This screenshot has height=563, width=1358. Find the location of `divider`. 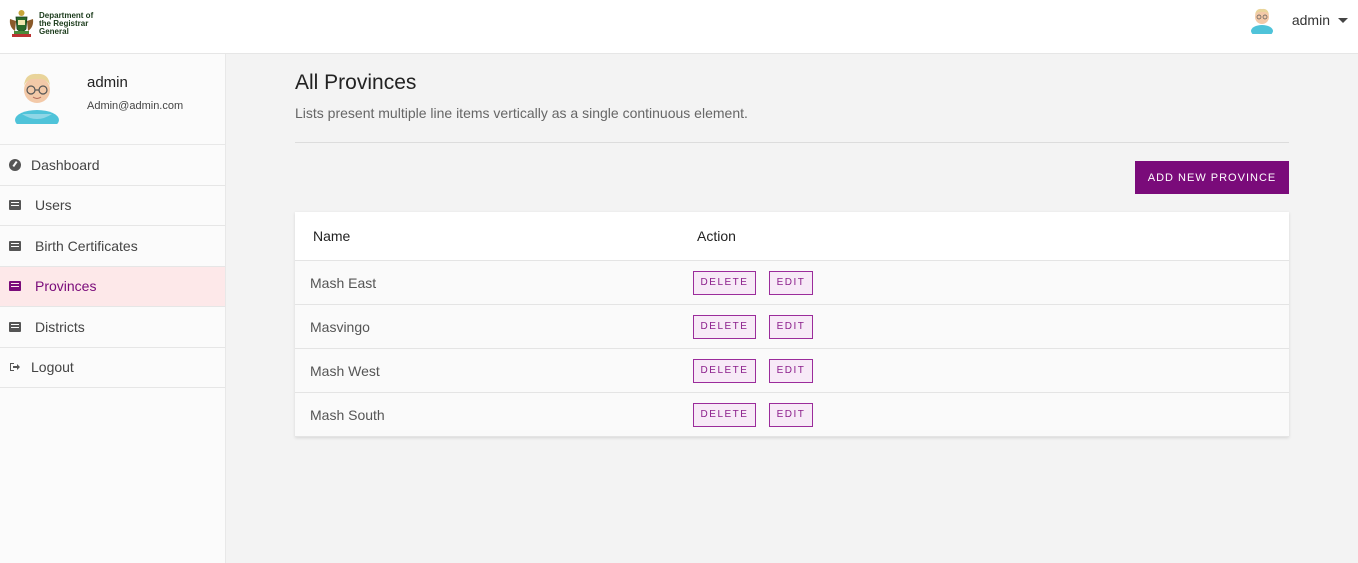

divider is located at coordinates (792, 142).